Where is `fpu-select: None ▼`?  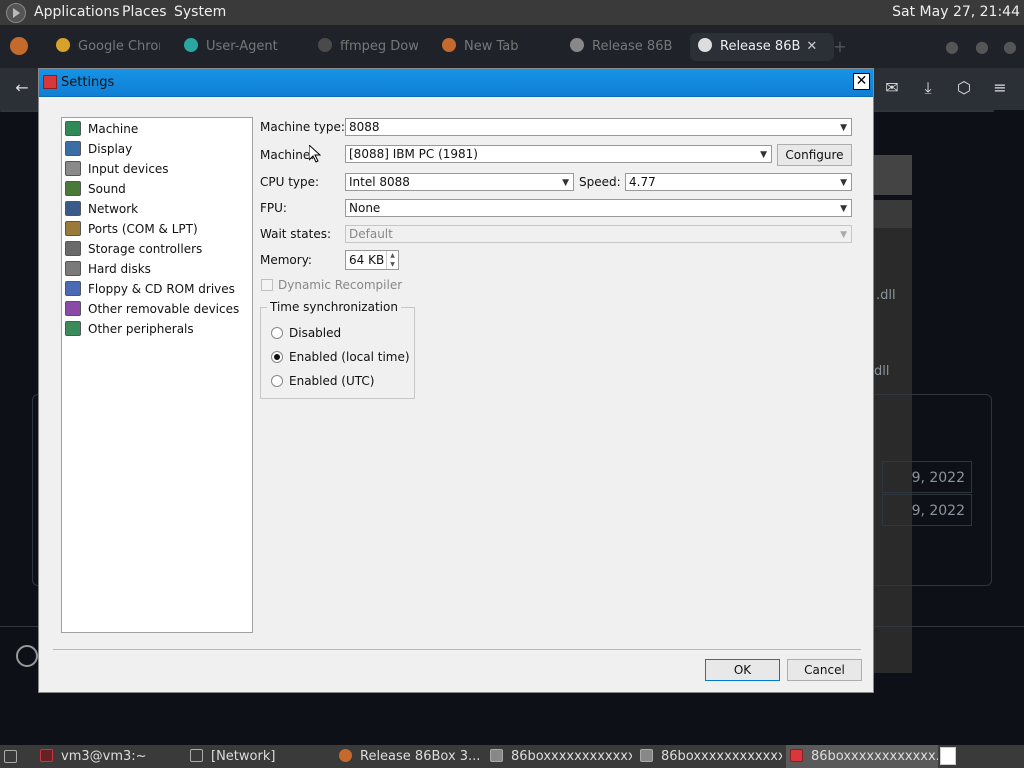
fpu-select: None ▼ is located at coordinates (598, 208).